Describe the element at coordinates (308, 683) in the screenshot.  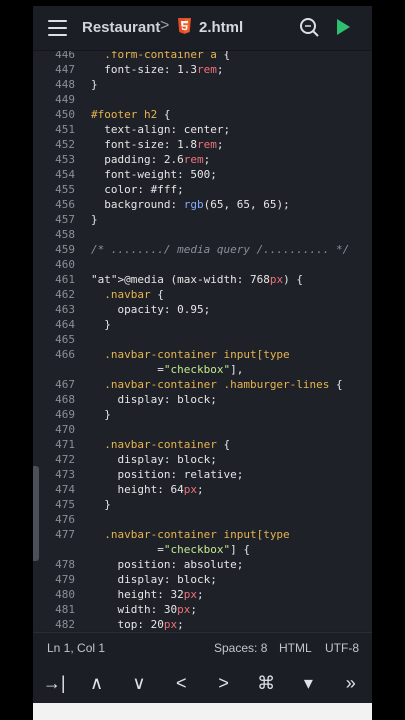
I see `dropdown-key: ▾` at that location.